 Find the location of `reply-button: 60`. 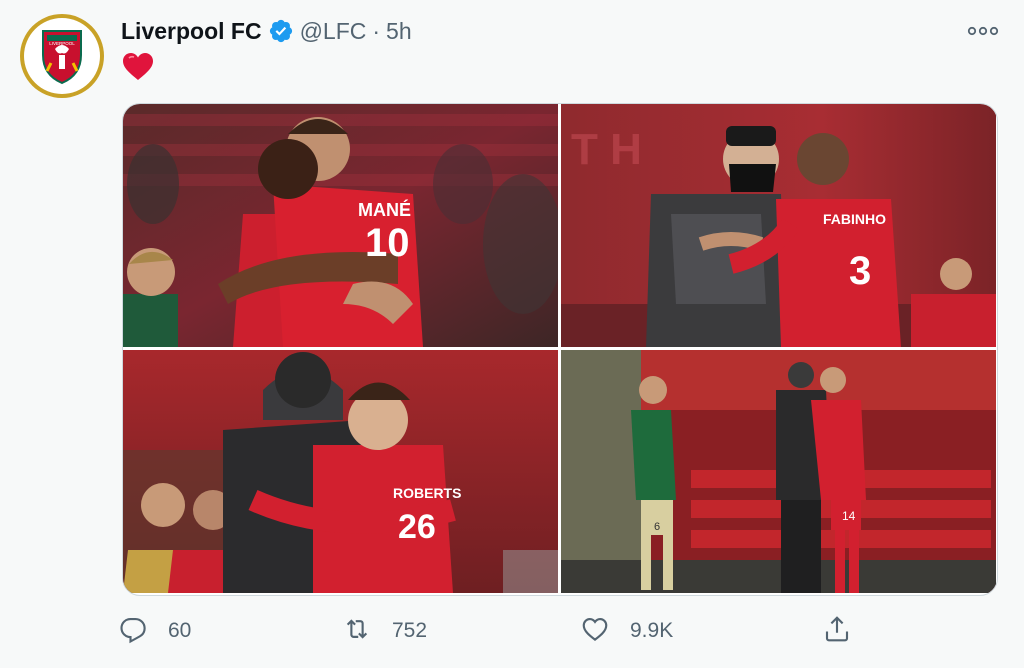

reply-button: 60 is located at coordinates (154, 631).